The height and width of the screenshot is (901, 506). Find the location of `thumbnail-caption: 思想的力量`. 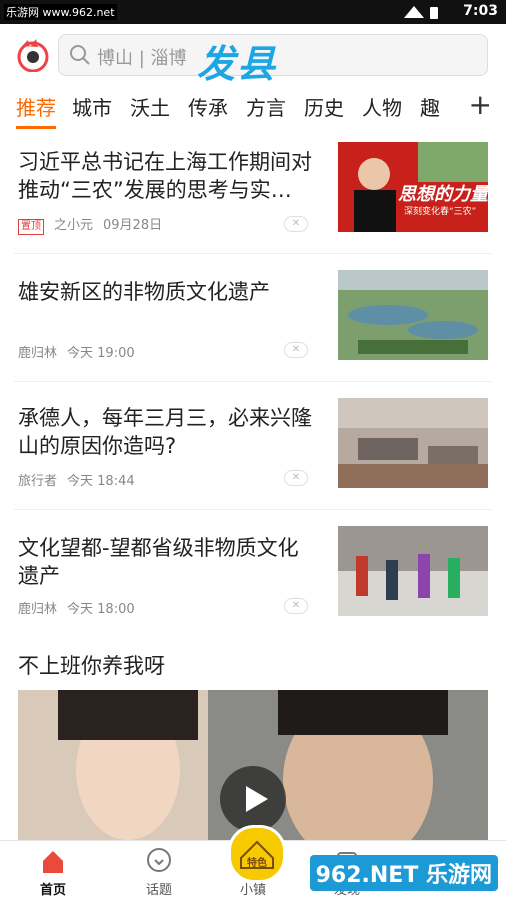

thumbnail-caption: 思想的力量 is located at coordinates (443, 194).